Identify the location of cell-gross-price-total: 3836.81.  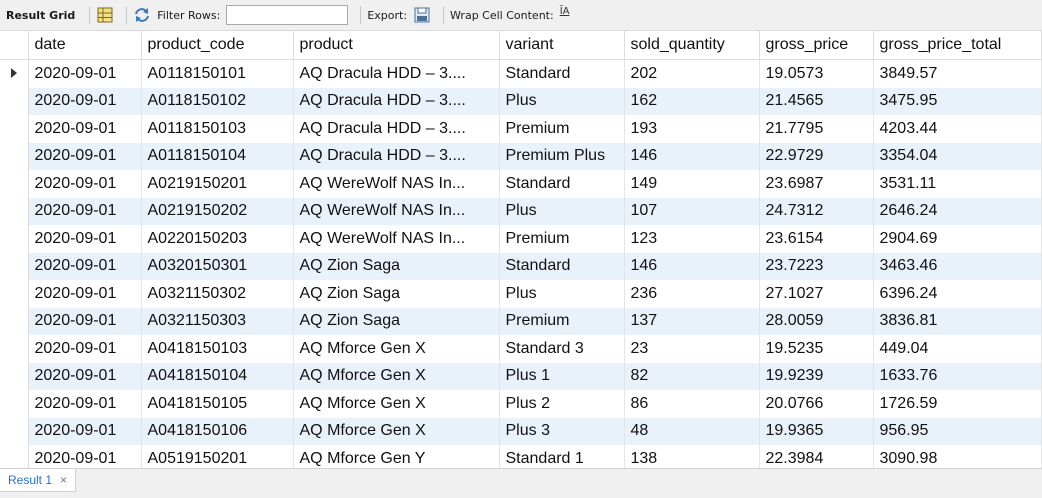
(957, 321).